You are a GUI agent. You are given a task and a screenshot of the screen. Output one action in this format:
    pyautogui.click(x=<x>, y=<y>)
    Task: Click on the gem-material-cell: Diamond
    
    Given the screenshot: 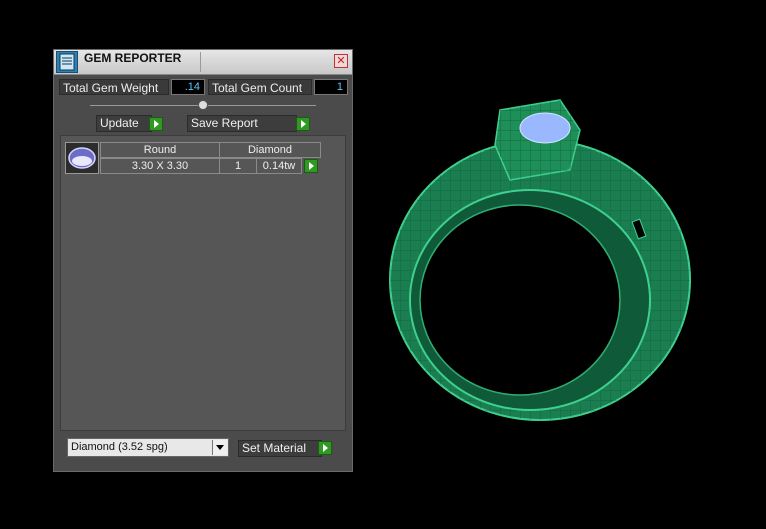 What is the action you would take?
    pyautogui.click(x=270, y=150)
    